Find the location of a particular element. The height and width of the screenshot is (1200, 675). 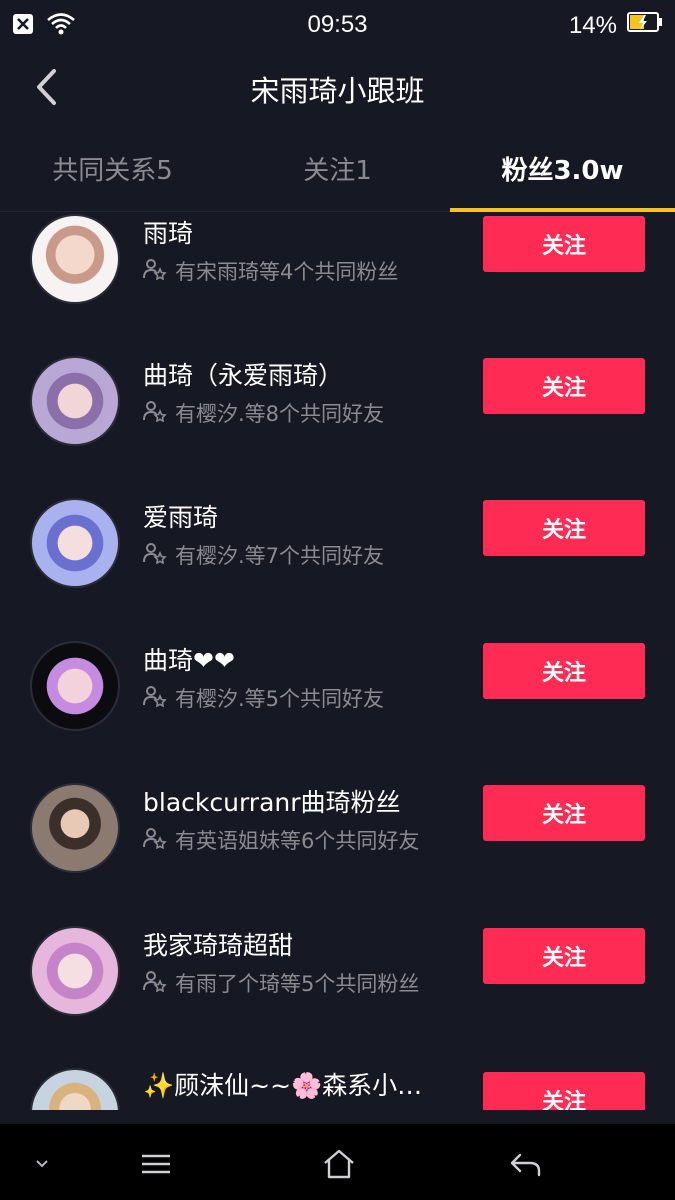

mutual-text: 有樱汐.等7个共同好友 is located at coordinates (280, 556).